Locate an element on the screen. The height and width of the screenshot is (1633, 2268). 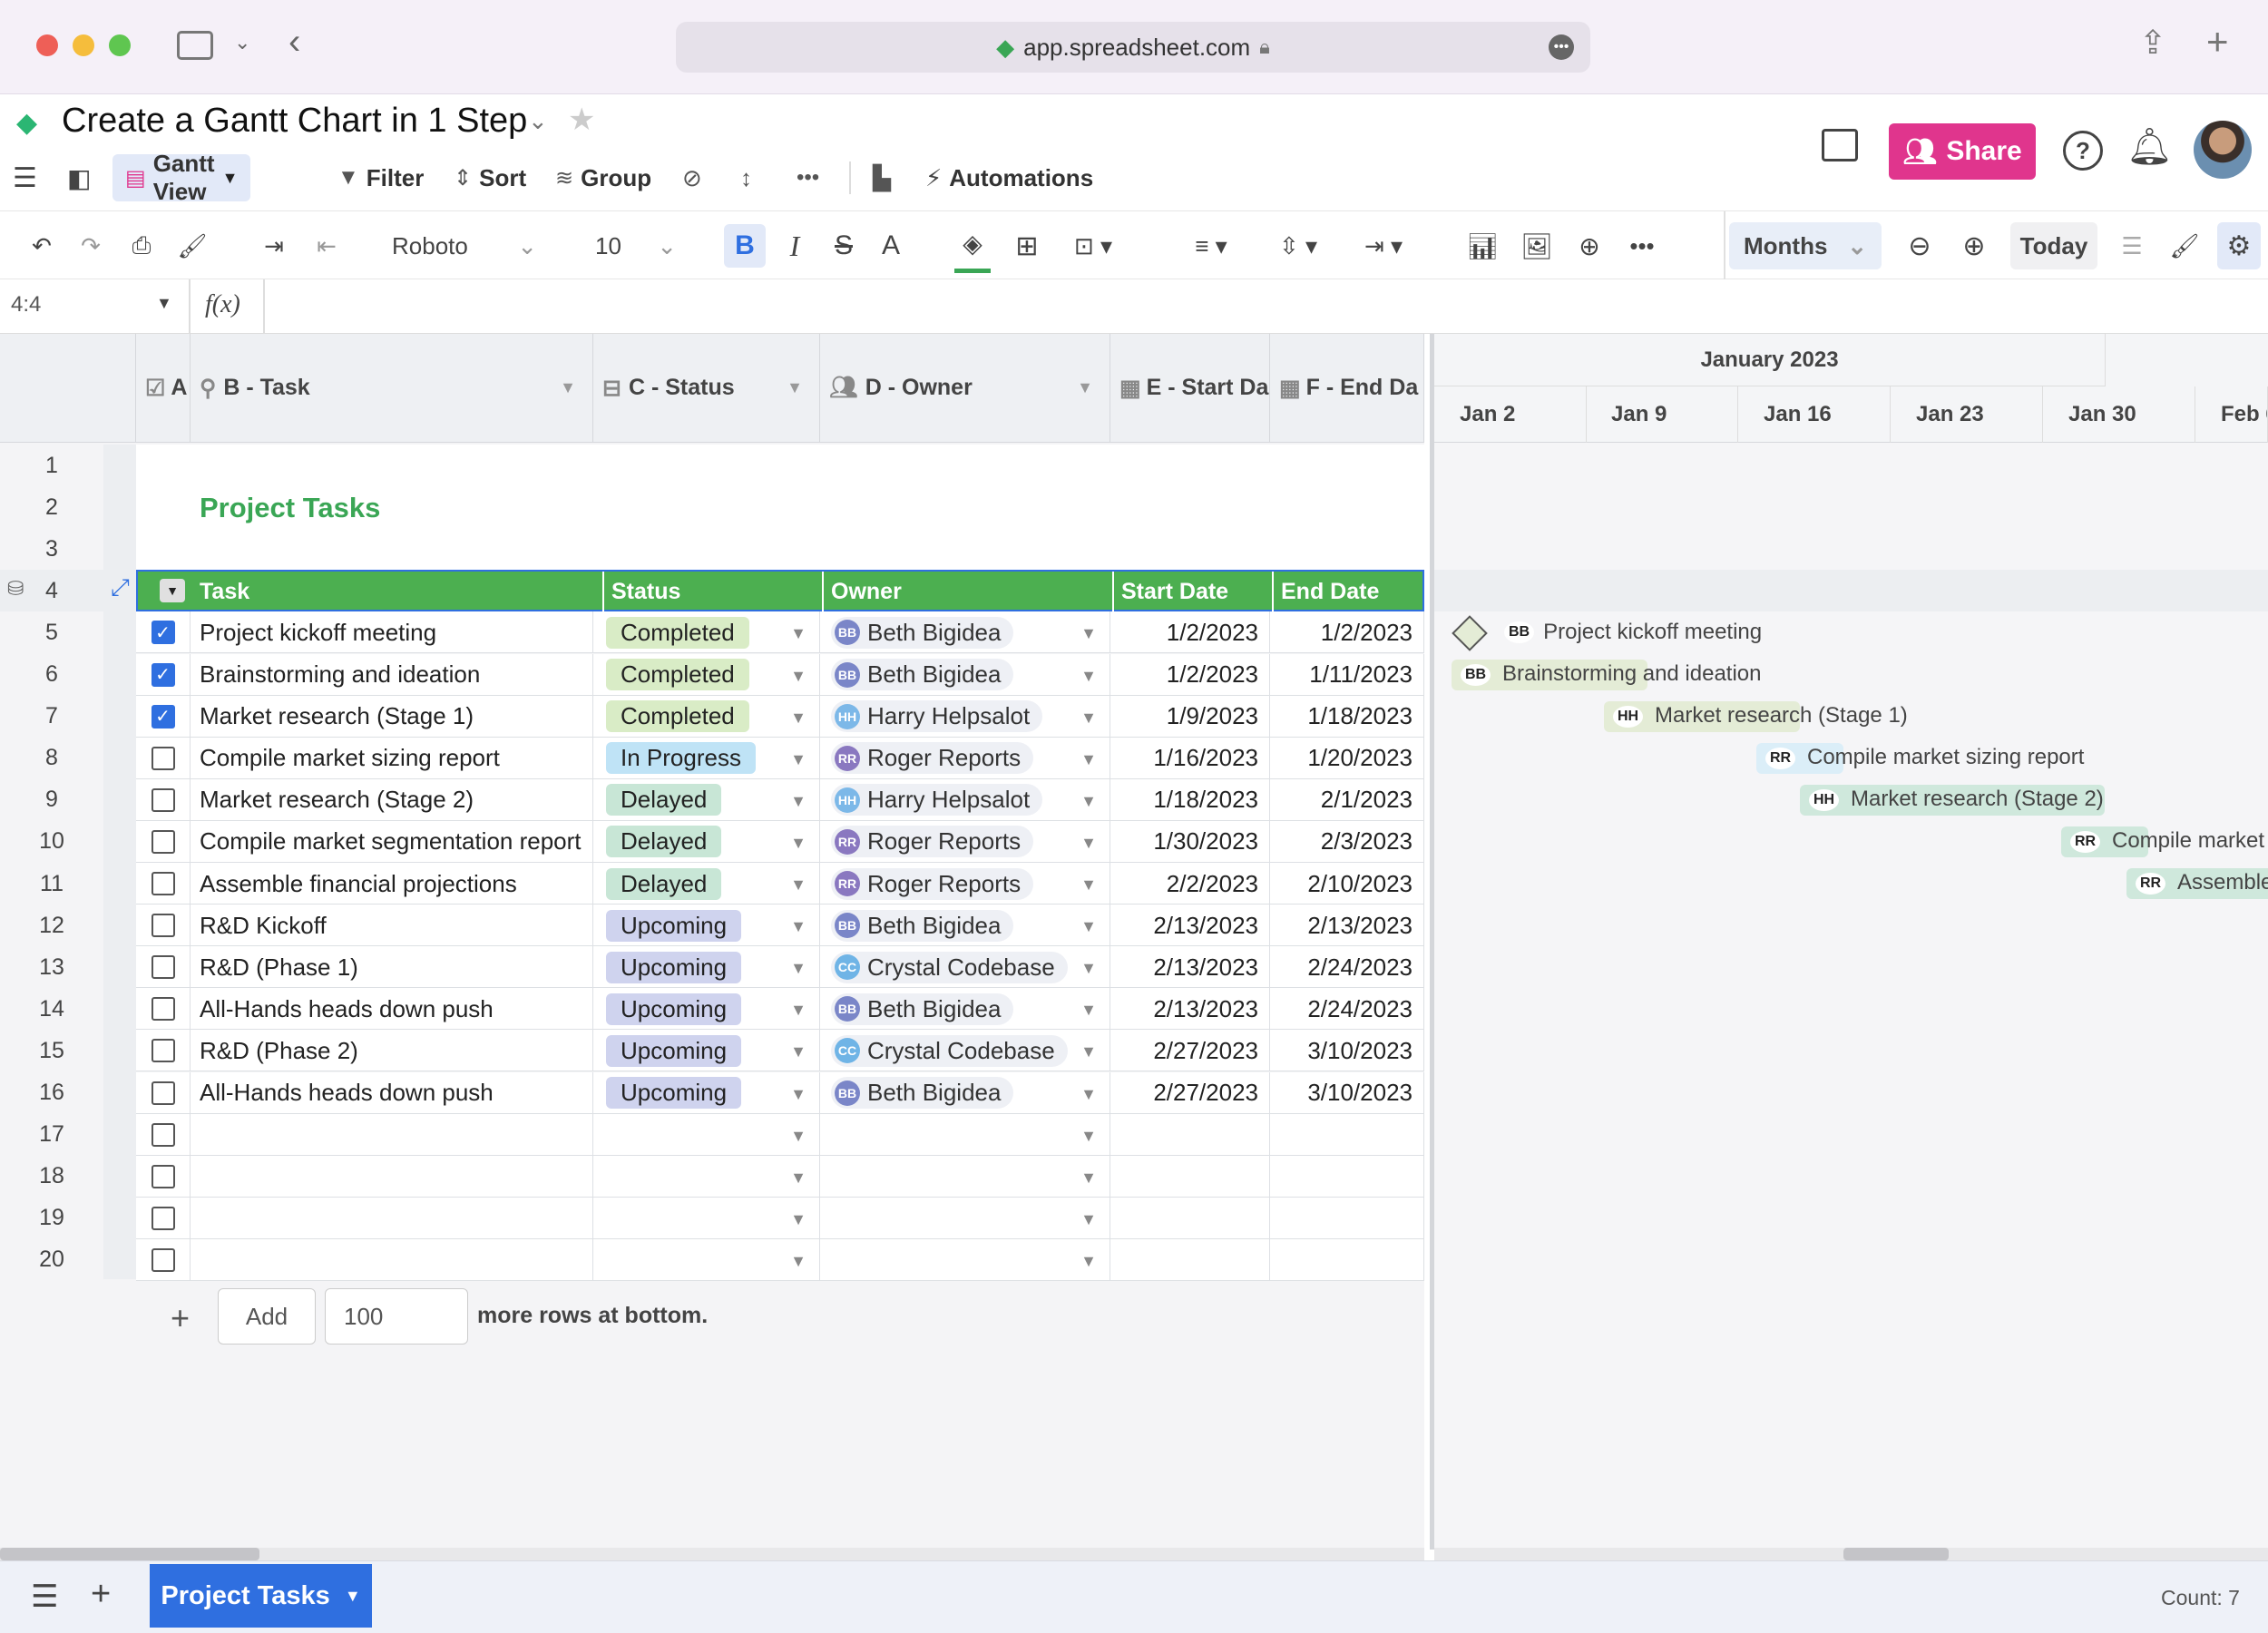
indent-icon: ⇥ is located at coordinates (274, 246).